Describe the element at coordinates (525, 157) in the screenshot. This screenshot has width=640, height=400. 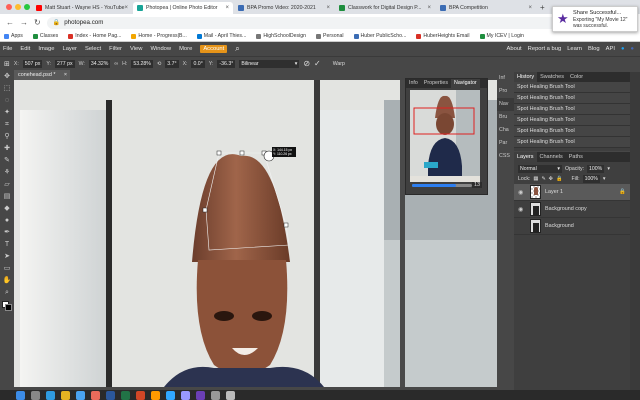
I see `tab-layers: Layers` at that location.